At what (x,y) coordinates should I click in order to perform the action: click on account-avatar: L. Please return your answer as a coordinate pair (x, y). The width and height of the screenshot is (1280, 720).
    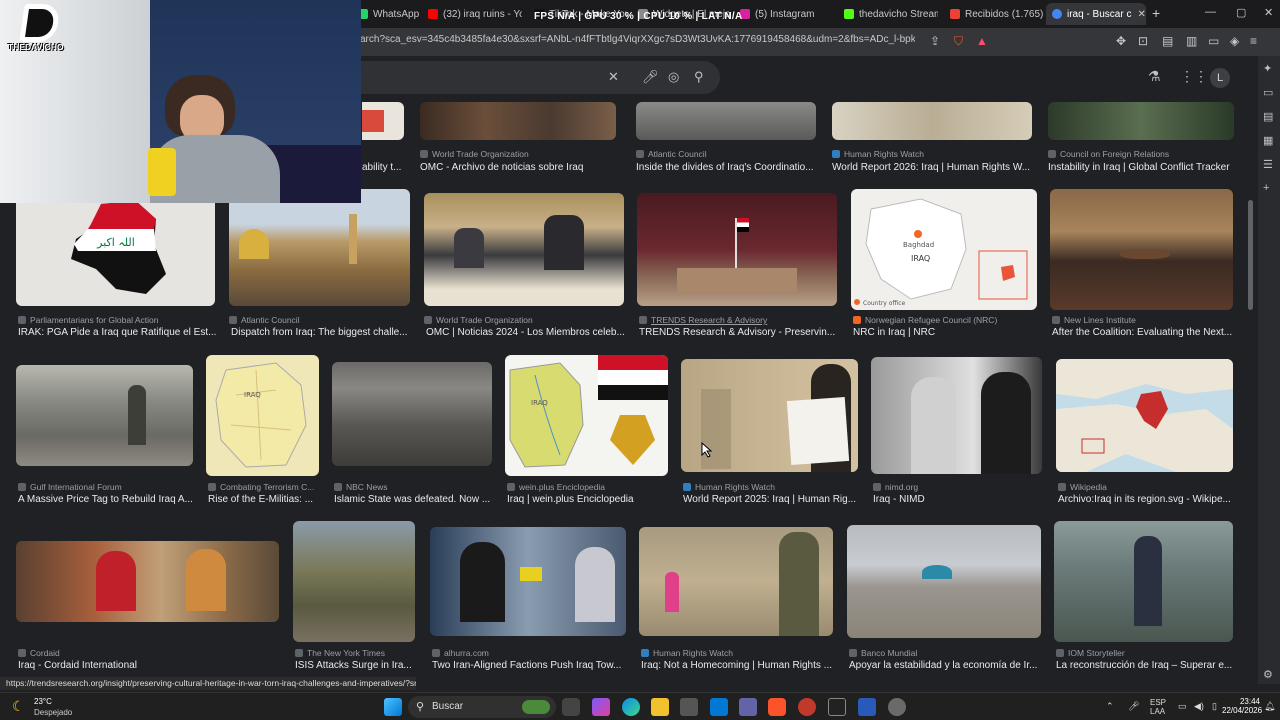
    Looking at the image, I should click on (1220, 78).